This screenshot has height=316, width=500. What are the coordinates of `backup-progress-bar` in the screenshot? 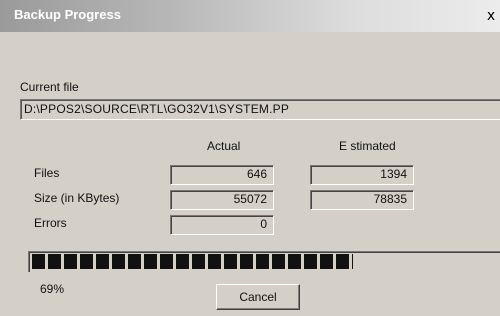 It's located at (264, 261).